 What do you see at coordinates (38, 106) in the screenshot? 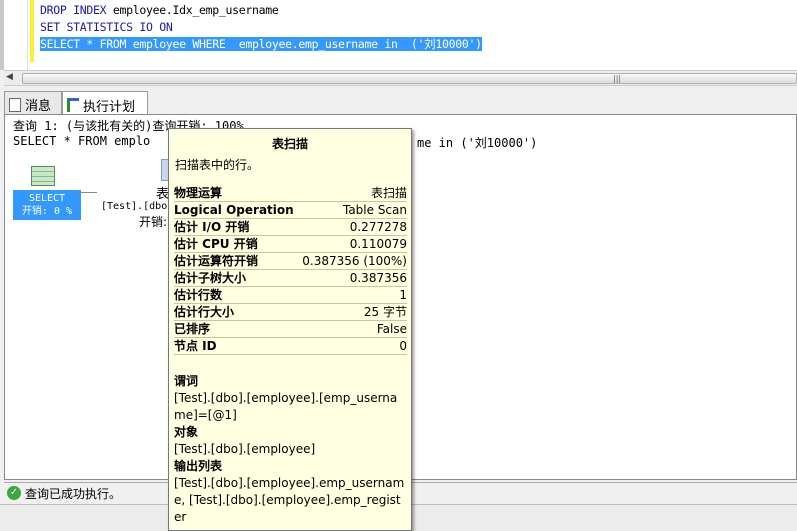
I see `tab-label: 消息` at bounding box center [38, 106].